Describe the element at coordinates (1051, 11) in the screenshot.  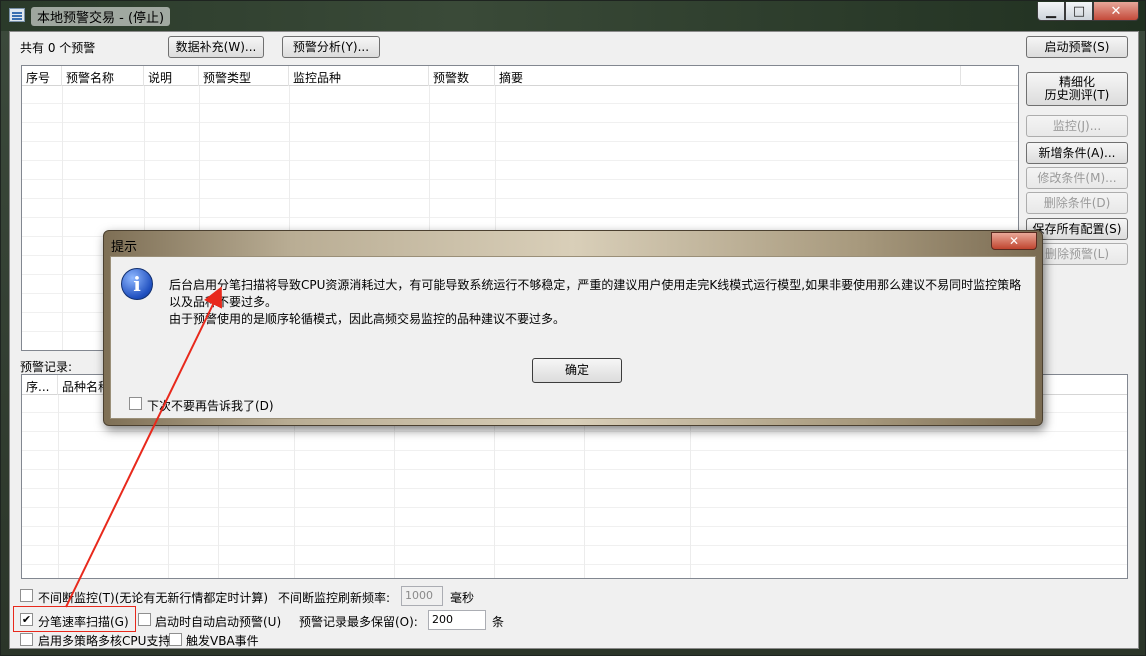
I see `minimize-button: ▁` at that location.